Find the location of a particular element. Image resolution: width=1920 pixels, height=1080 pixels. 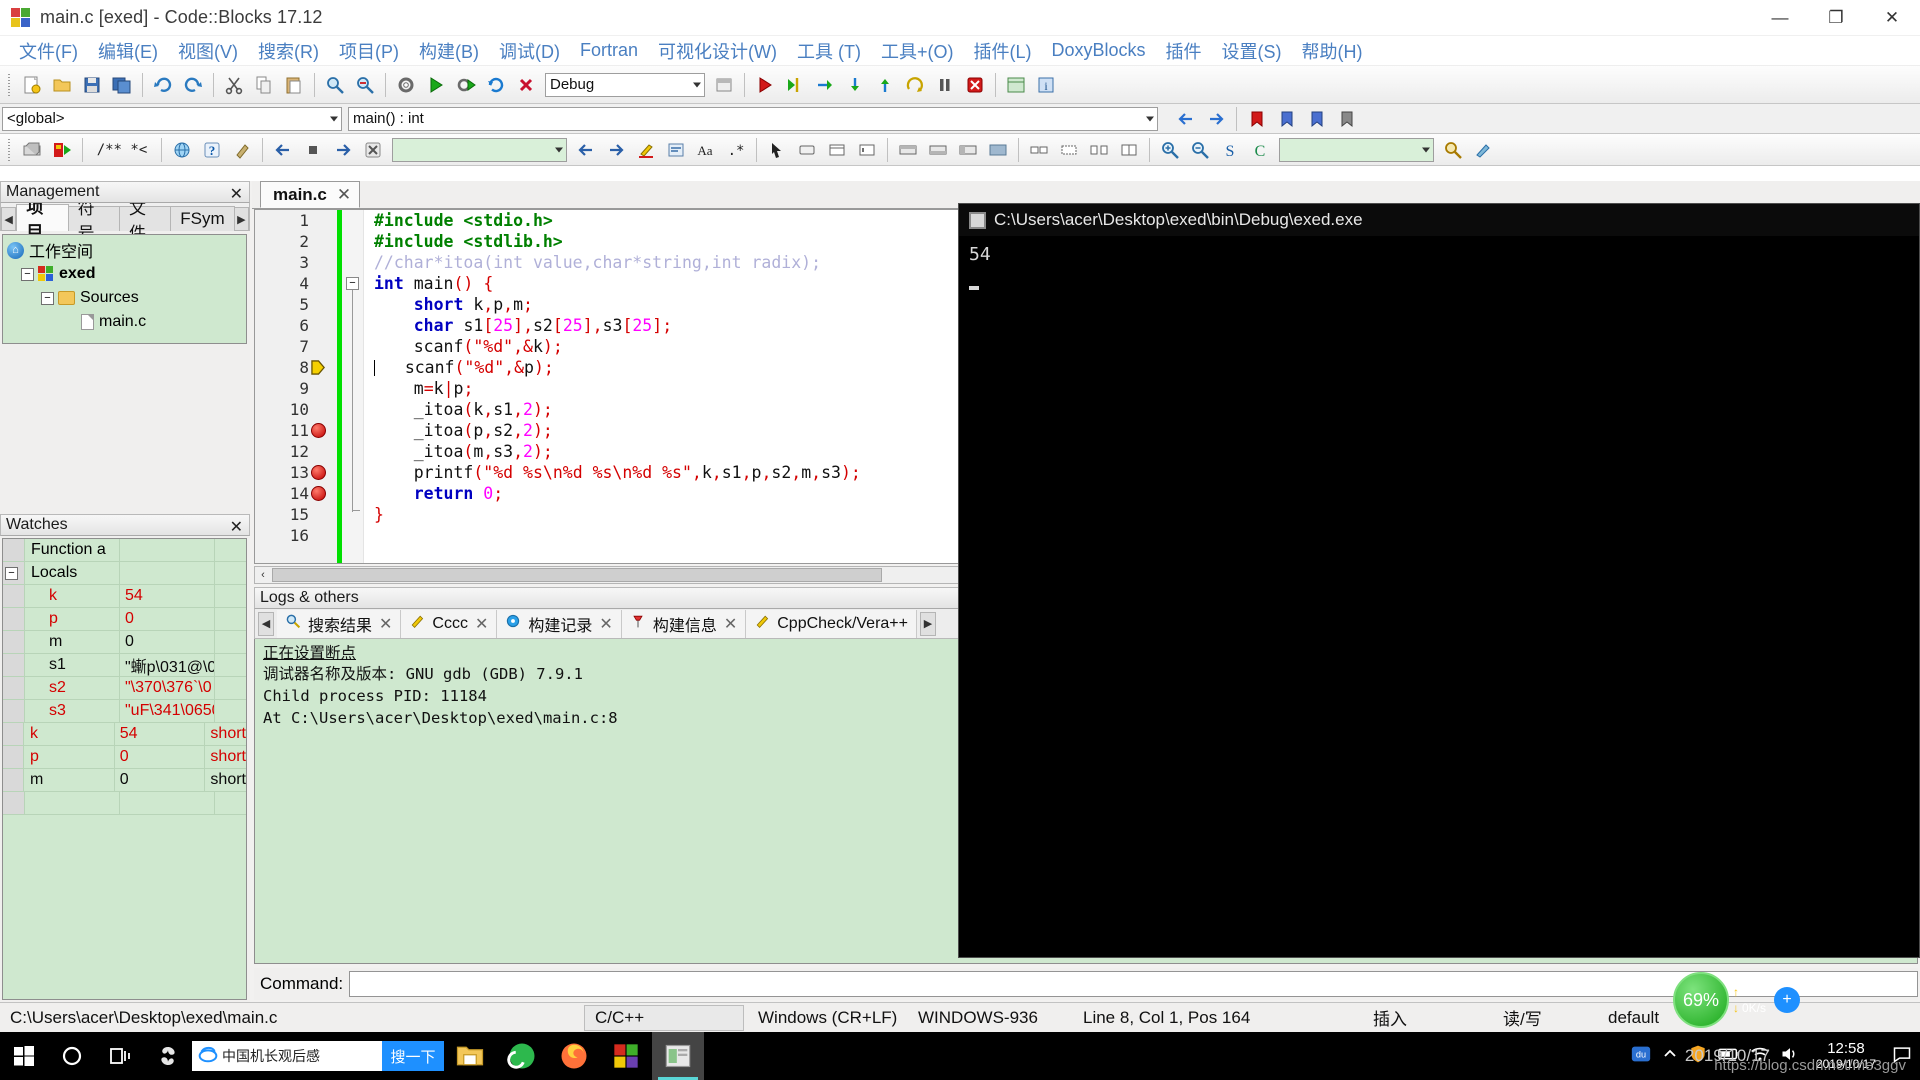

paste-icon is located at coordinates (294, 85).